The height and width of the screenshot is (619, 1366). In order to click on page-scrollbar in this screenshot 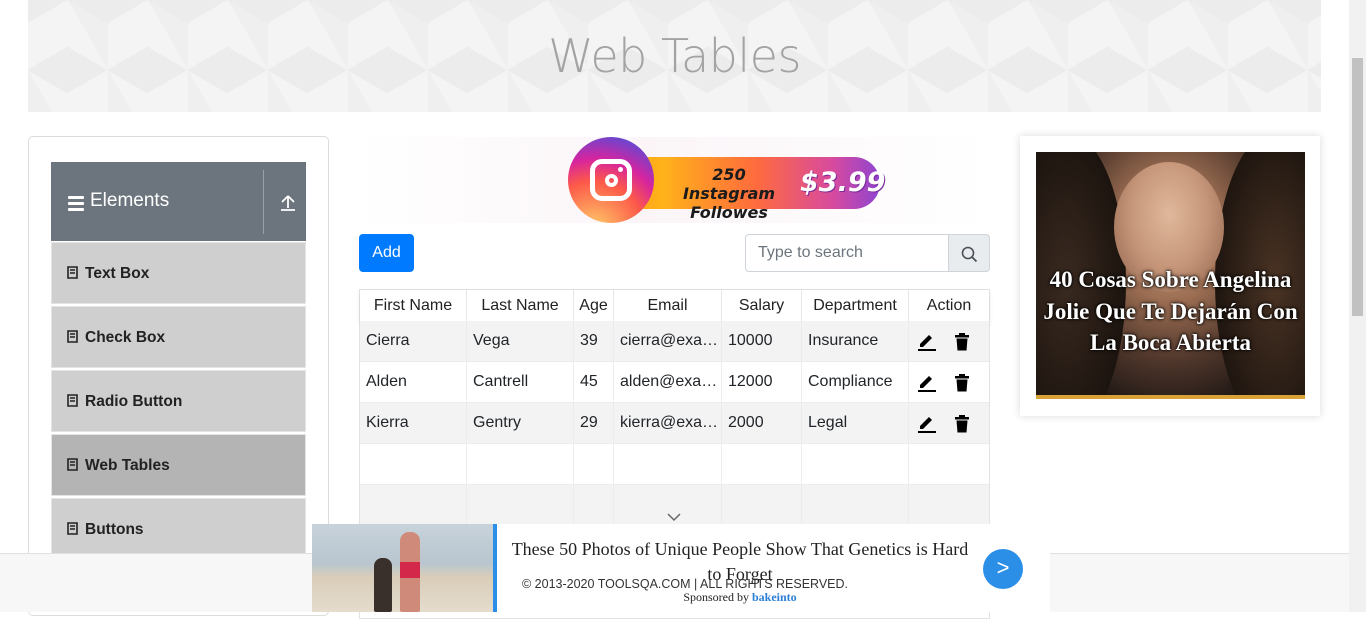, I will do `click(1357, 306)`.